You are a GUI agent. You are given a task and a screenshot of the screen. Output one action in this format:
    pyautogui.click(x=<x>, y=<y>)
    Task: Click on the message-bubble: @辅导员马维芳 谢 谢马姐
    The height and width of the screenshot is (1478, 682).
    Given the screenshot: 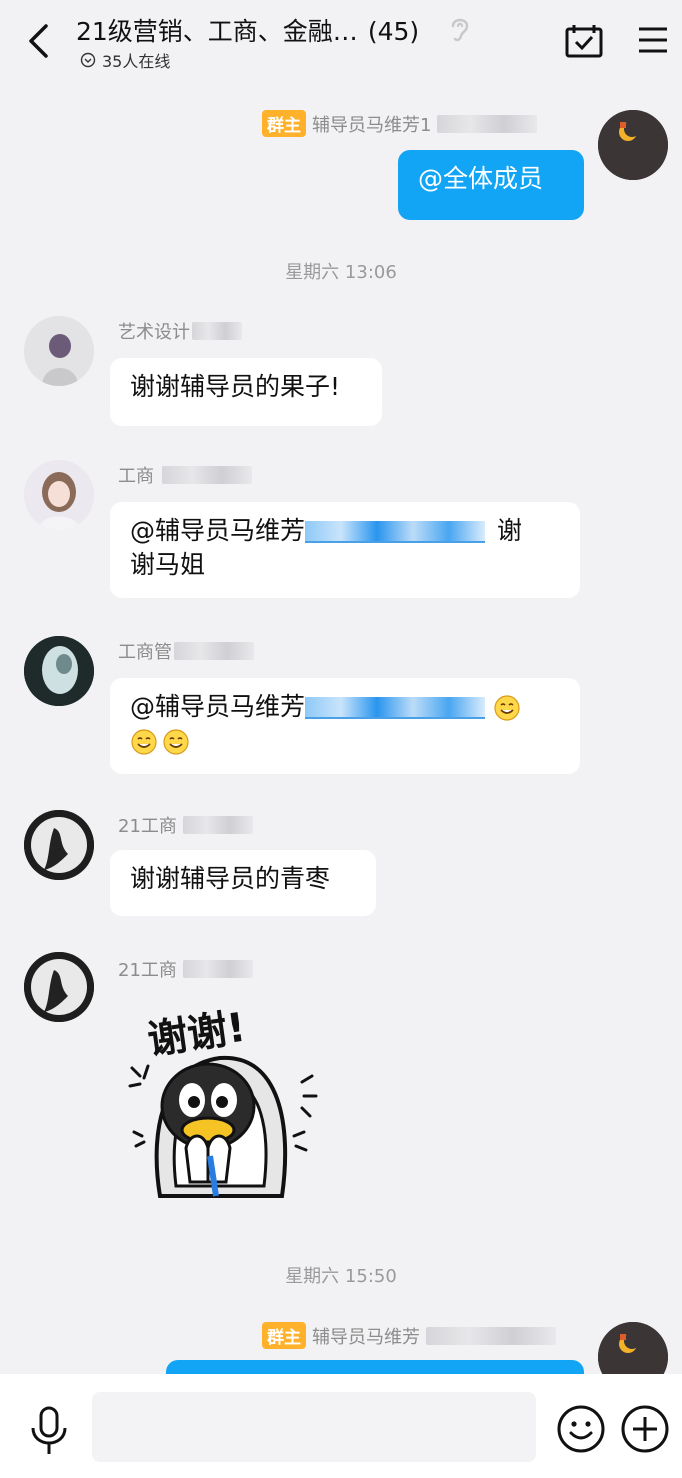 What is the action you would take?
    pyautogui.click(x=345, y=550)
    